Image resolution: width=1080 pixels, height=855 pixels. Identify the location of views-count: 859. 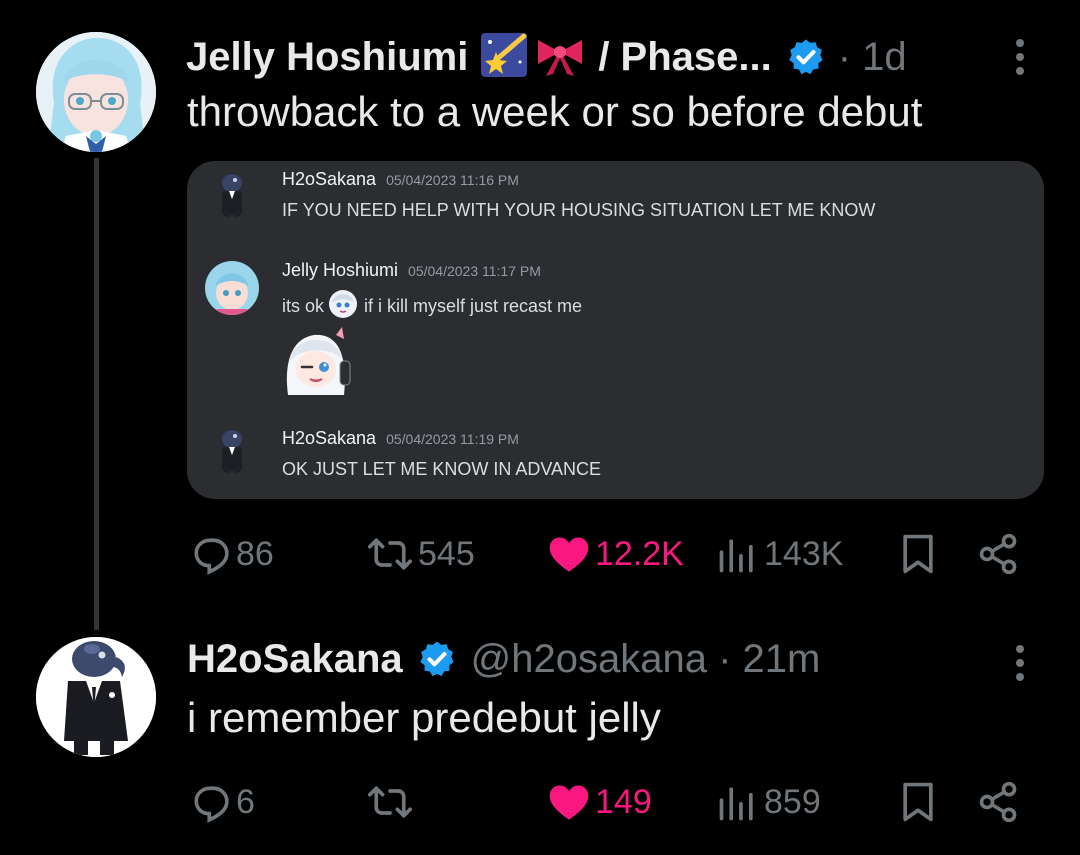
(792, 801).